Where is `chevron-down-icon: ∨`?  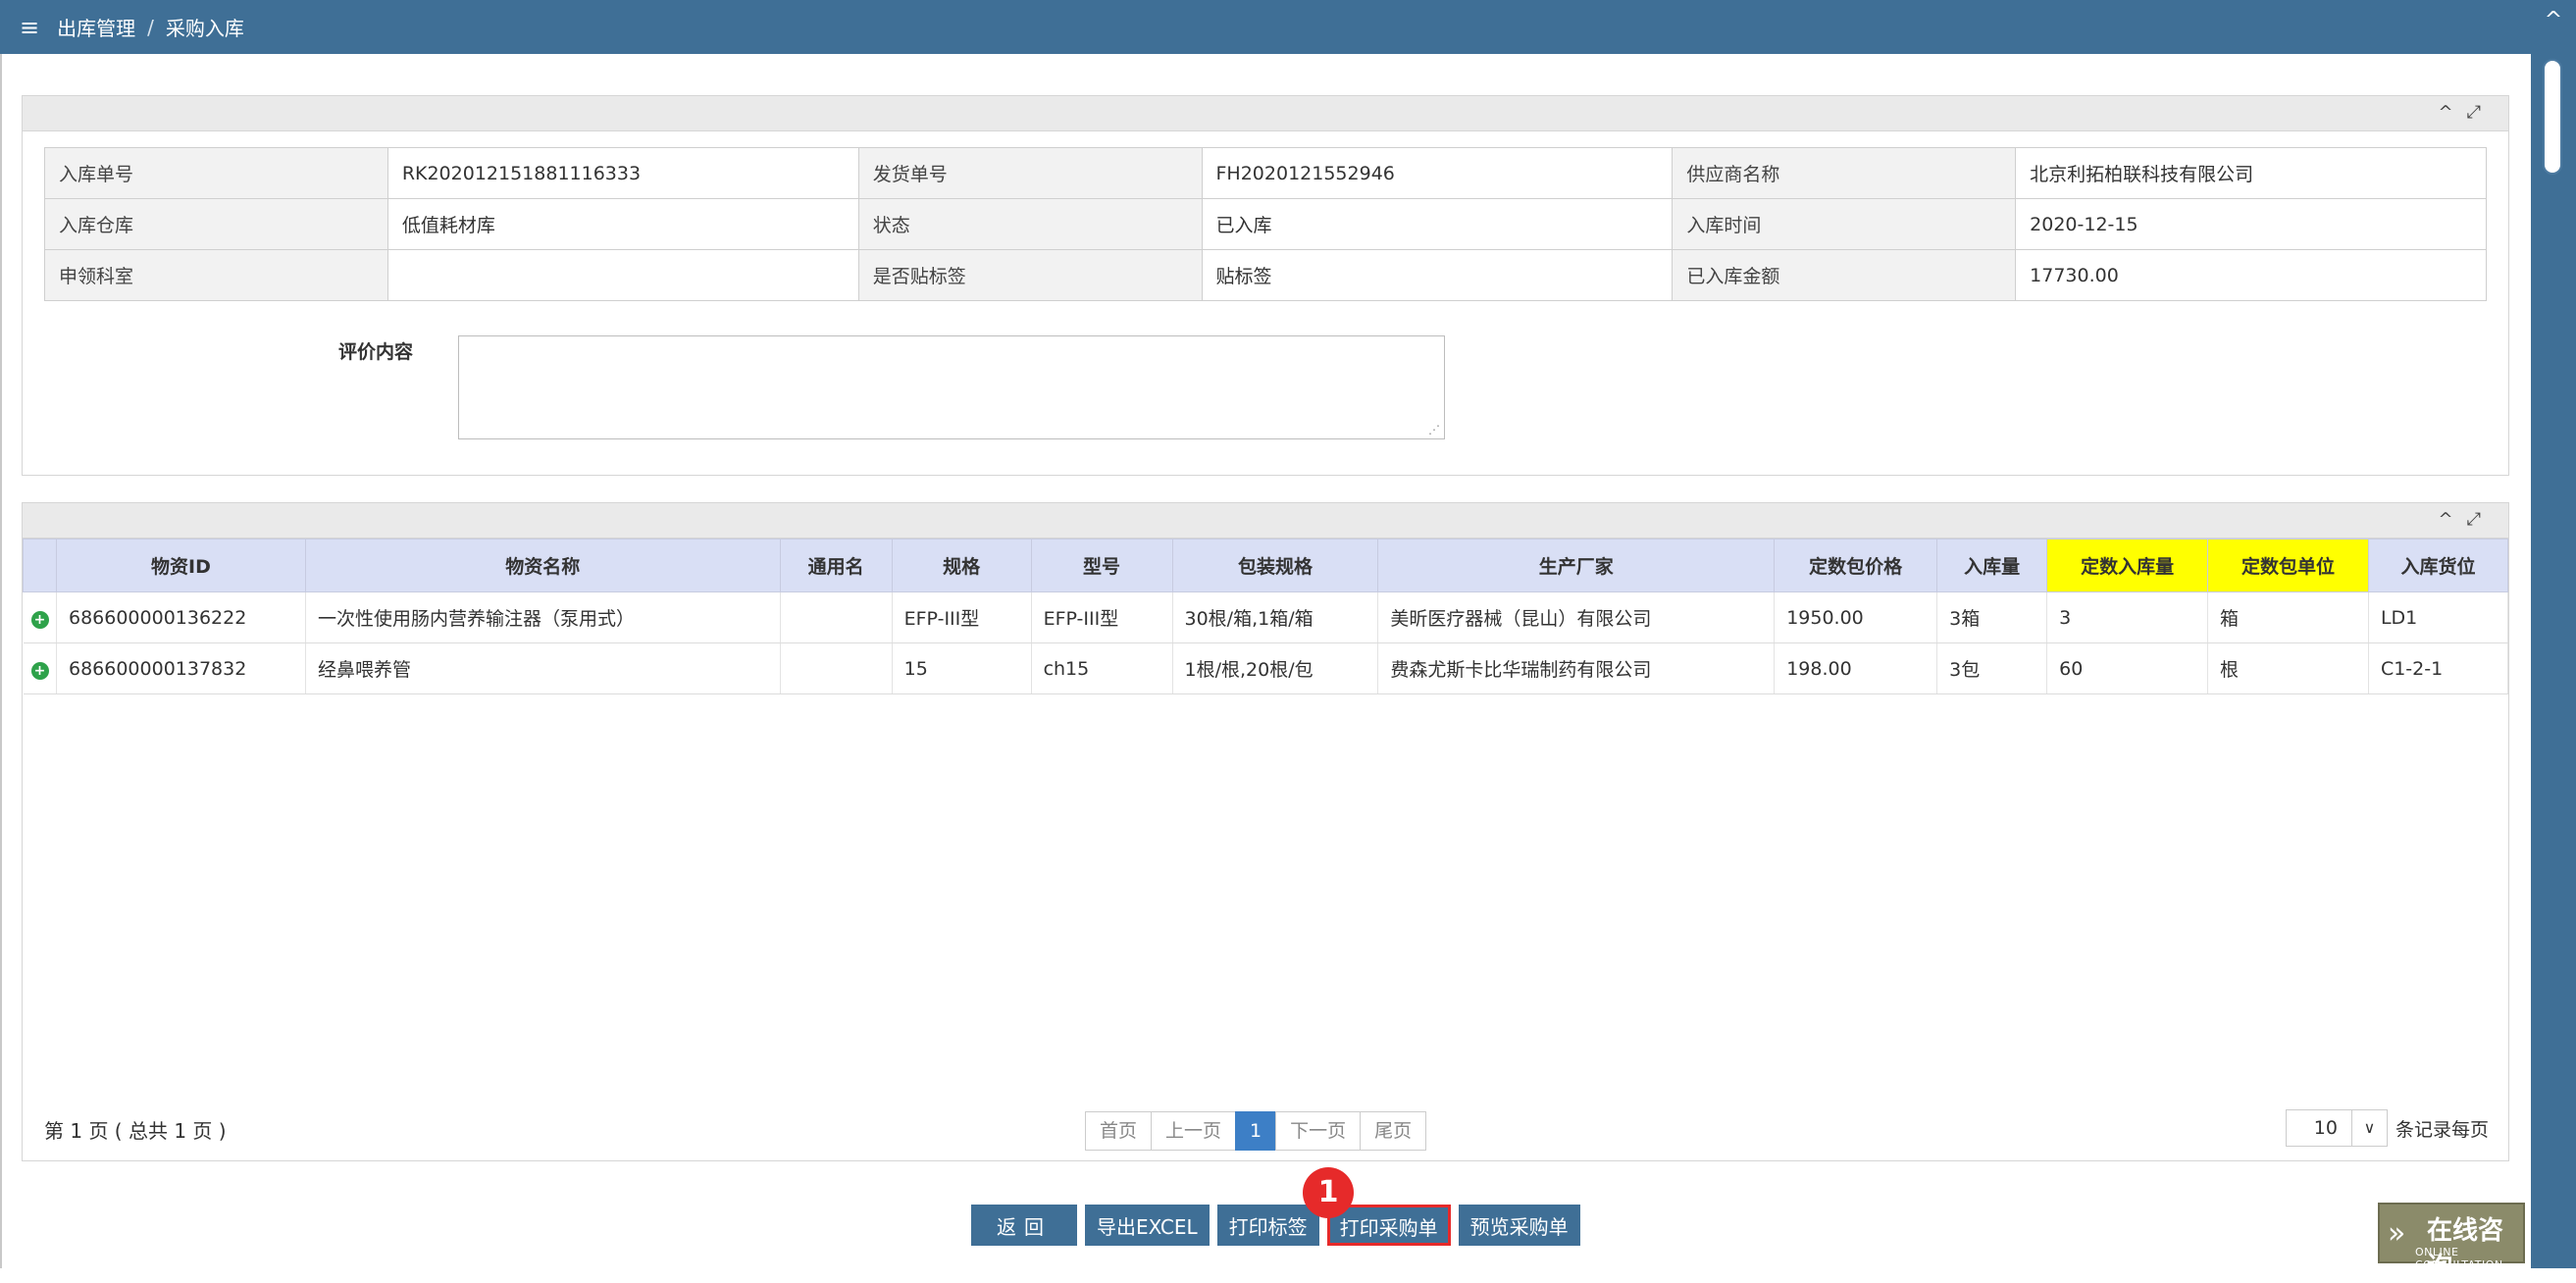 chevron-down-icon: ∨ is located at coordinates (2368, 1128).